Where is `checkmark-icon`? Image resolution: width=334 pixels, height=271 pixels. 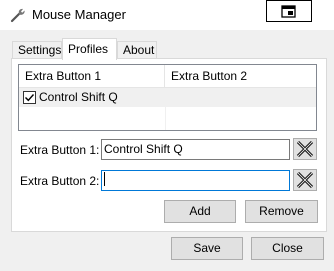
checkmark-icon is located at coordinates (30, 98).